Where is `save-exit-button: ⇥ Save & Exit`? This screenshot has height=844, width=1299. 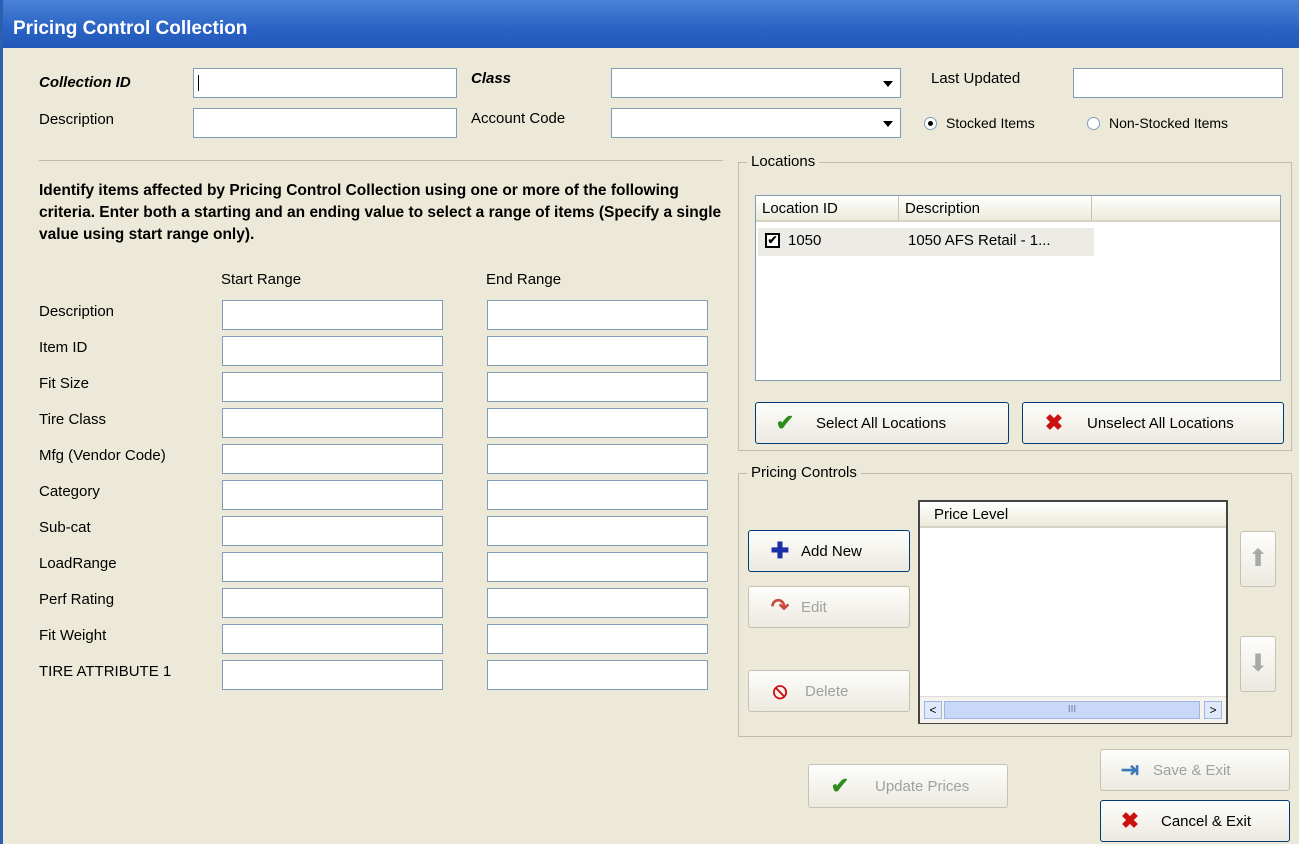 save-exit-button: ⇥ Save & Exit is located at coordinates (1195, 770).